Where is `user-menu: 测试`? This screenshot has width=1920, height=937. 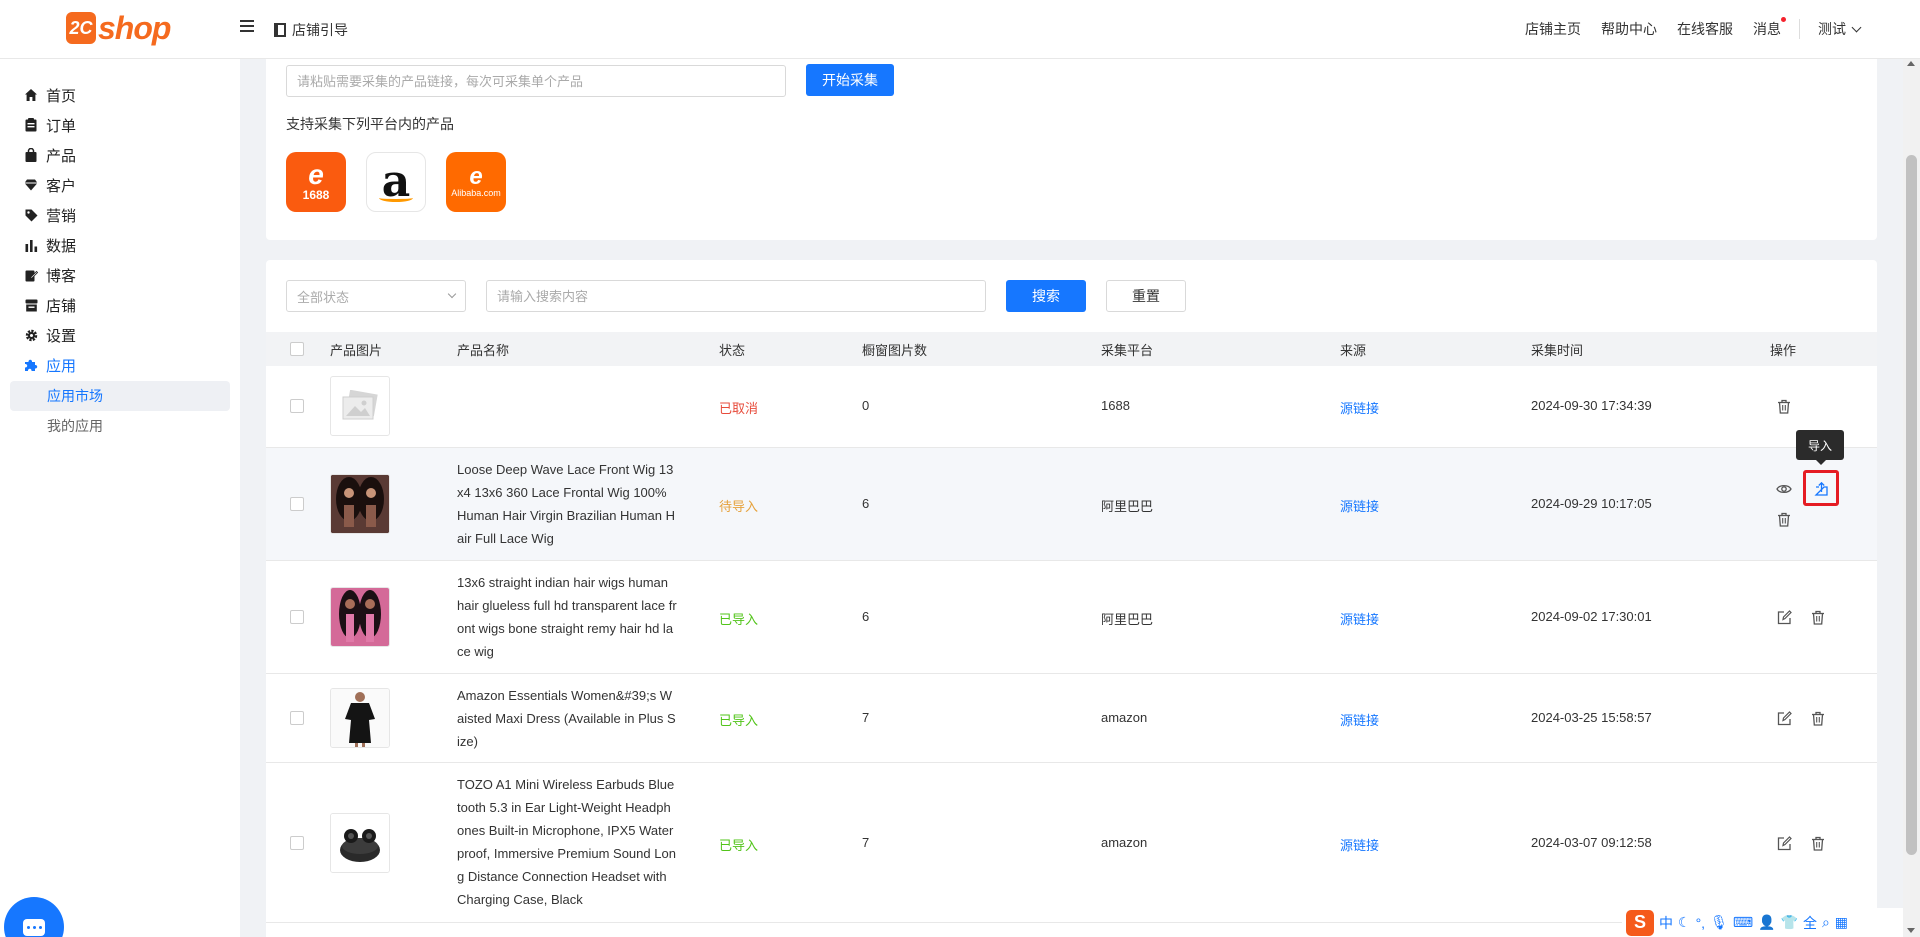
user-menu: 测试 is located at coordinates (1840, 29).